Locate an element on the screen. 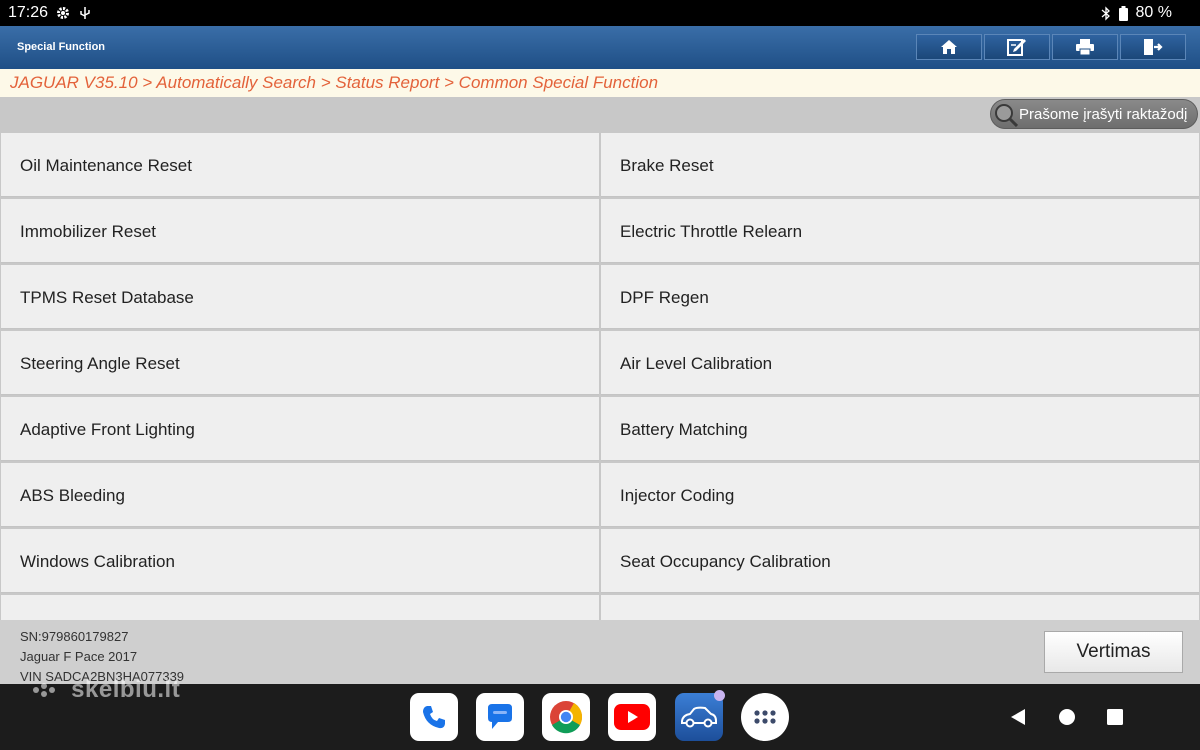  back-icon is located at coordinates (1018, 717).